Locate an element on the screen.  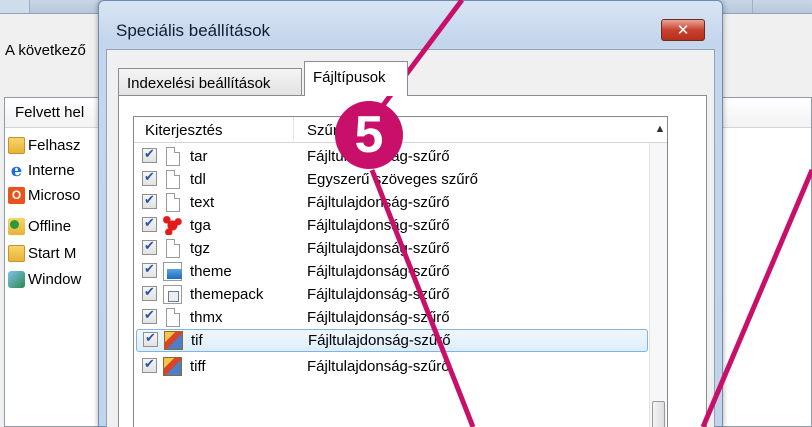
column-header-extension: Kiterjesztés is located at coordinates (214, 130).